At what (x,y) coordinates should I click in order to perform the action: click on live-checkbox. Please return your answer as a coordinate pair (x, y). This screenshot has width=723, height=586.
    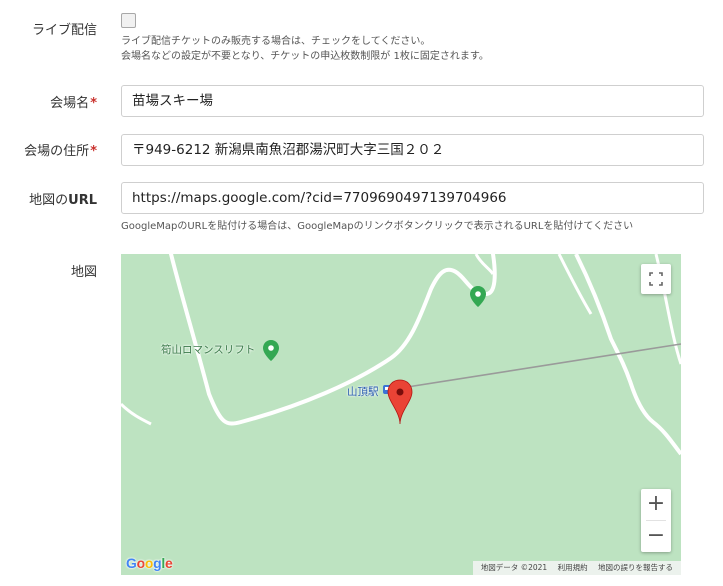
    Looking at the image, I should click on (128, 20).